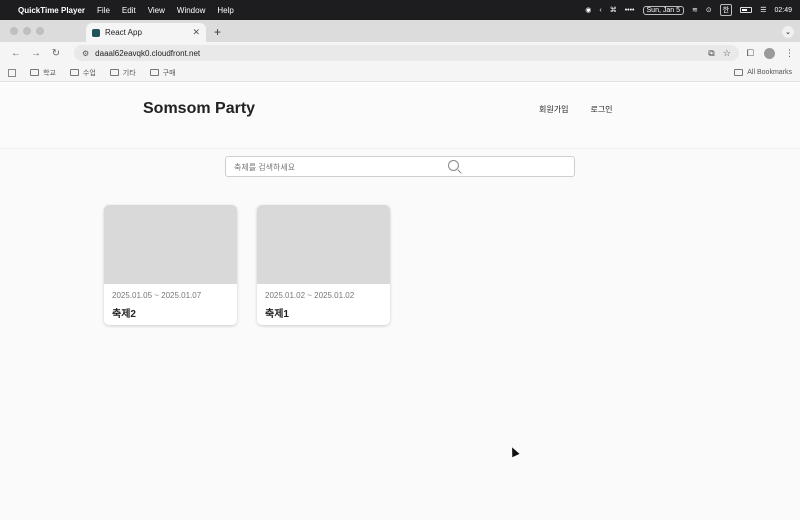 This screenshot has height=520, width=800. I want to click on clock: 02:49, so click(783, 10).